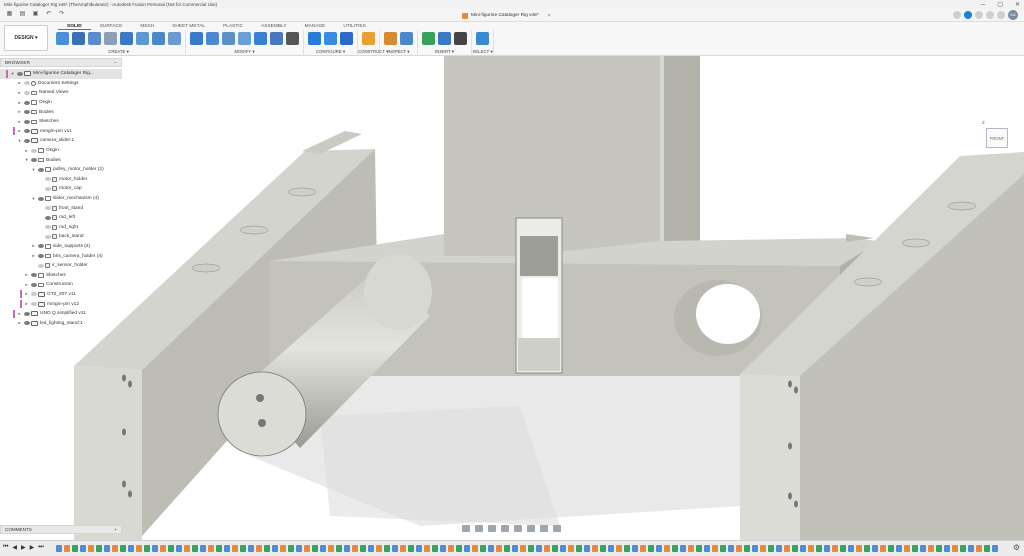 The width and height of the screenshot is (1024, 556). I want to click on offset-plane-icon, so click(368, 38).